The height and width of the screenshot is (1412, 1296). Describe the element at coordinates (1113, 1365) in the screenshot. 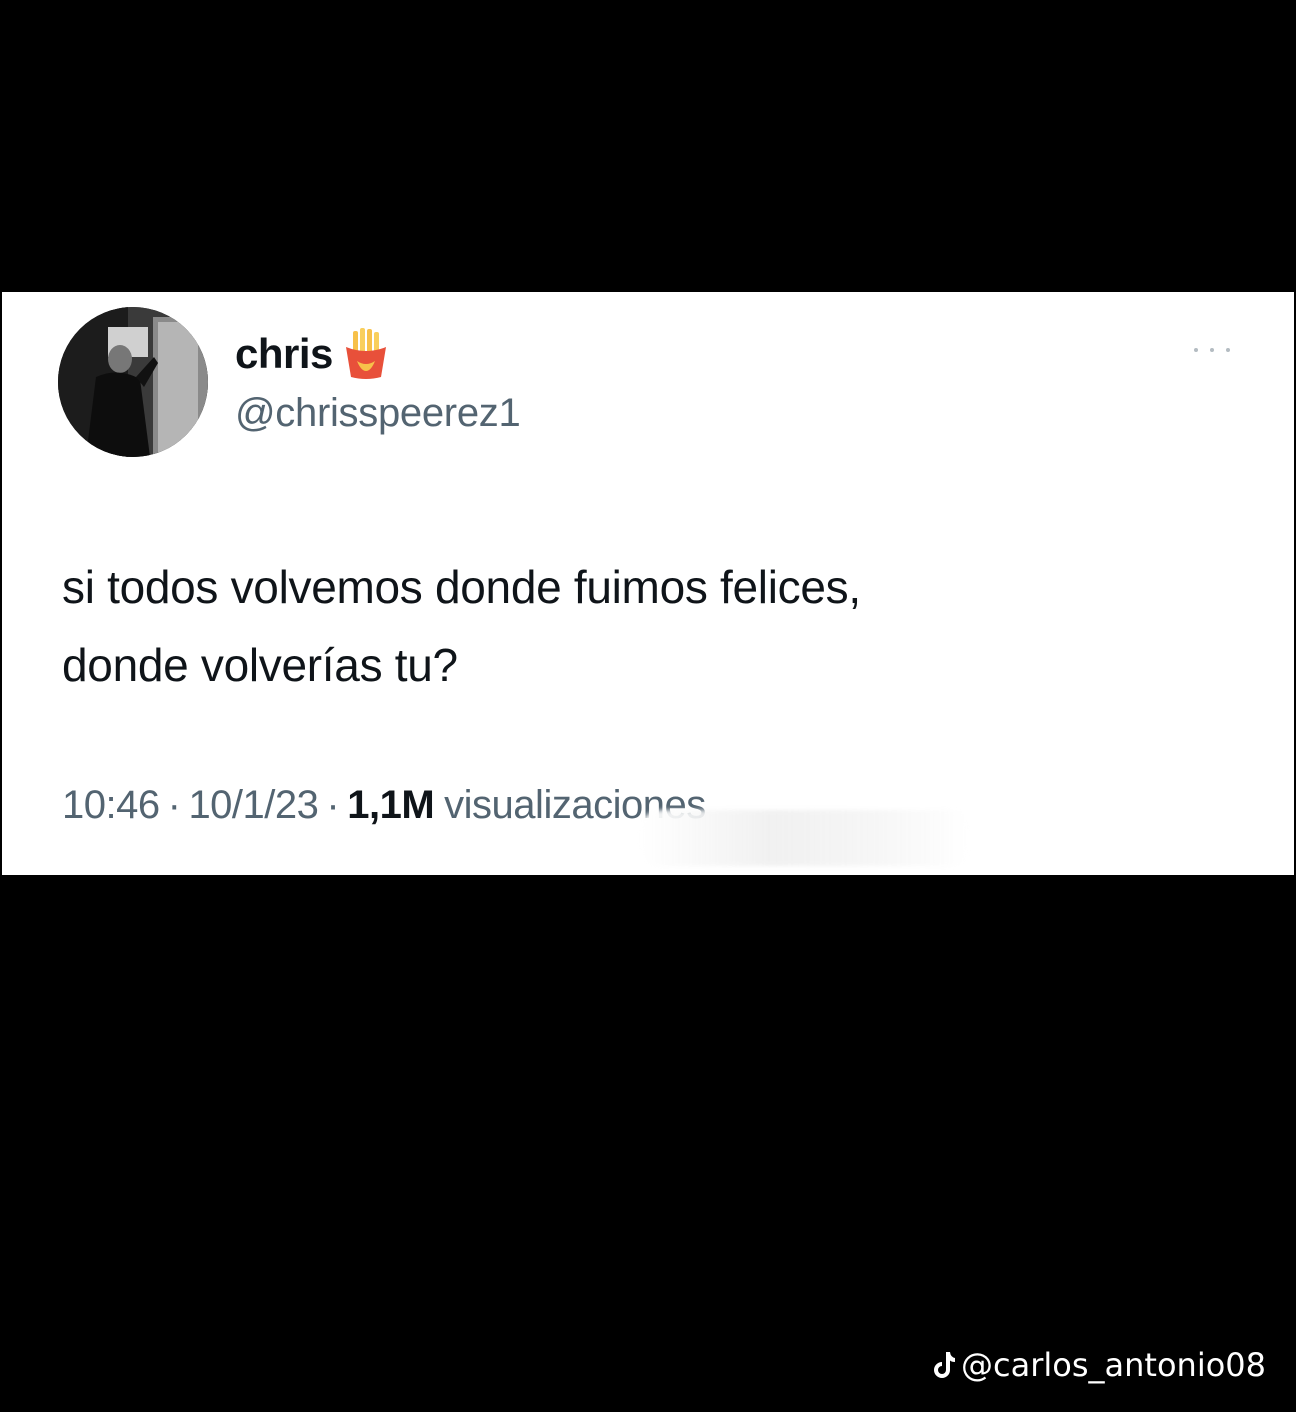

I see `tiktok-username: @carlos_antonio08` at that location.